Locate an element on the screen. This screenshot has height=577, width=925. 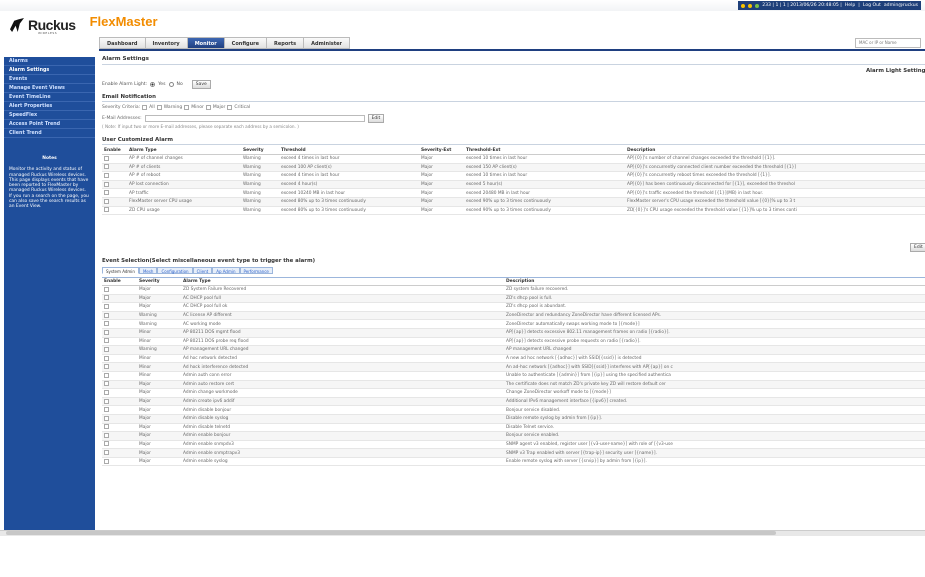
criteria-minor-checkbox is located at coordinates (187, 107).